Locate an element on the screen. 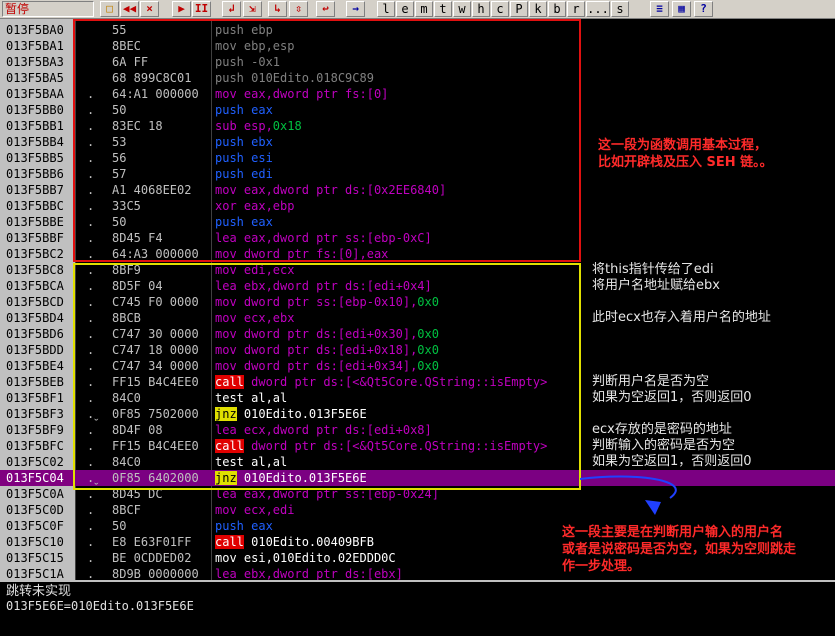 This screenshot has width=835, height=636. list-button: ≡ is located at coordinates (659, 9).